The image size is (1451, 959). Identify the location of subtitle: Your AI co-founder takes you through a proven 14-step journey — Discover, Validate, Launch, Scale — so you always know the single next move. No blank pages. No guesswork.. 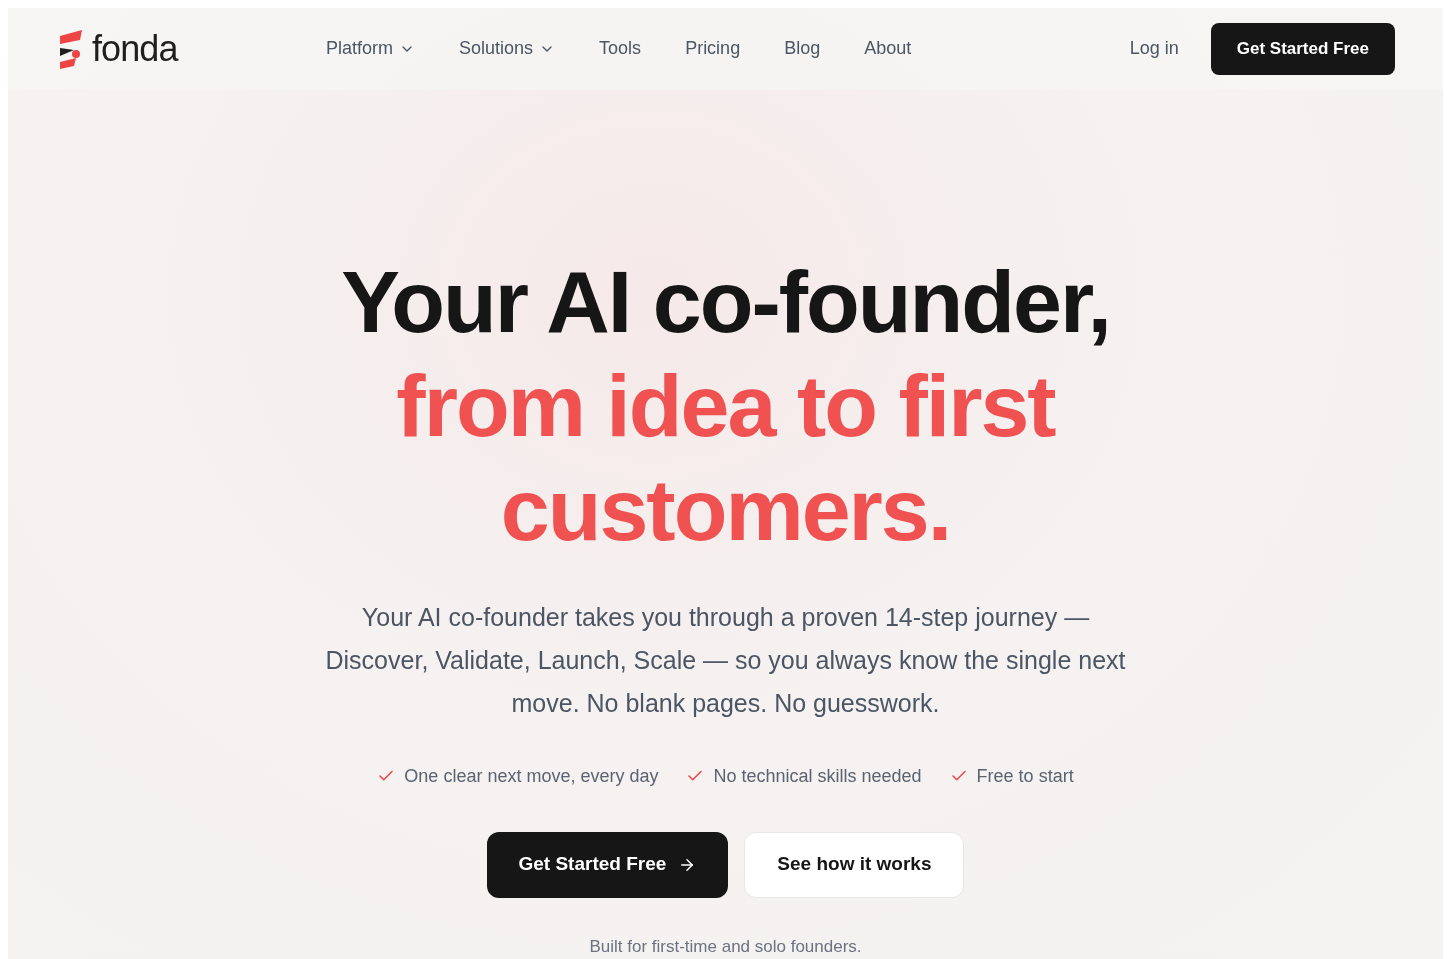
(725, 660).